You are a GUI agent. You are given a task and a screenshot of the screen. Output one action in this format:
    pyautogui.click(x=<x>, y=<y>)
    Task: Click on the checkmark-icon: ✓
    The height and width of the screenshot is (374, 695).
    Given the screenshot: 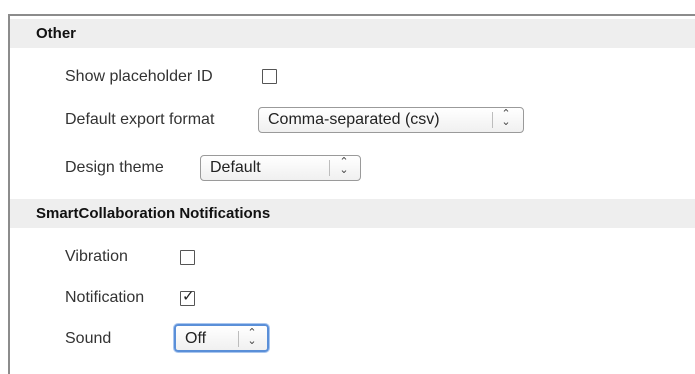 What is the action you would take?
    pyautogui.click(x=188, y=296)
    